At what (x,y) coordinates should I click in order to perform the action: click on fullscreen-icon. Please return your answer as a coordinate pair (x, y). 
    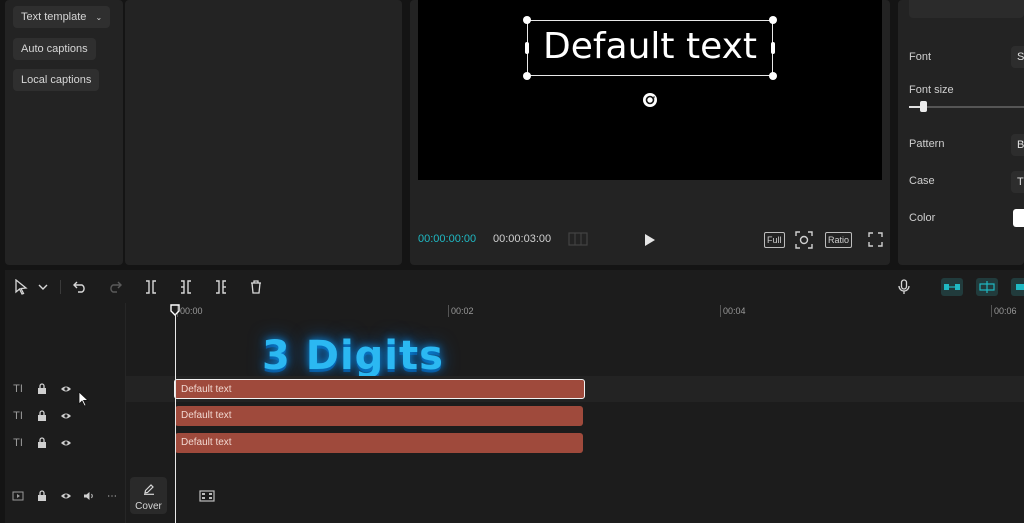
    Looking at the image, I should click on (875, 239).